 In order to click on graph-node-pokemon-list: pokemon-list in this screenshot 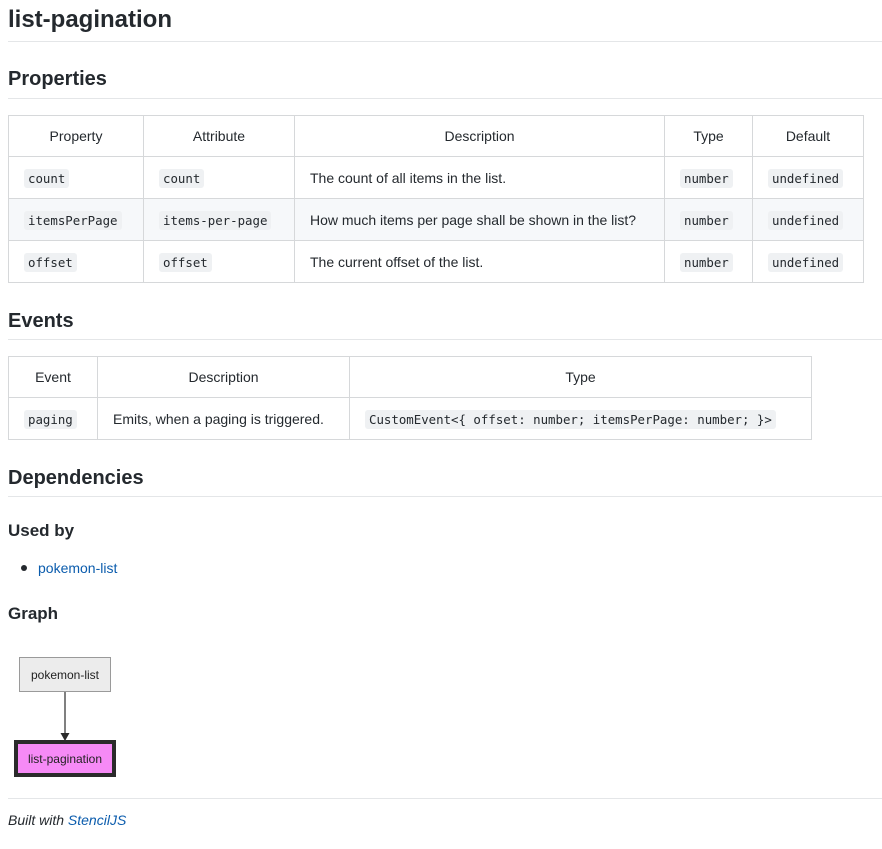, I will do `click(65, 674)`.